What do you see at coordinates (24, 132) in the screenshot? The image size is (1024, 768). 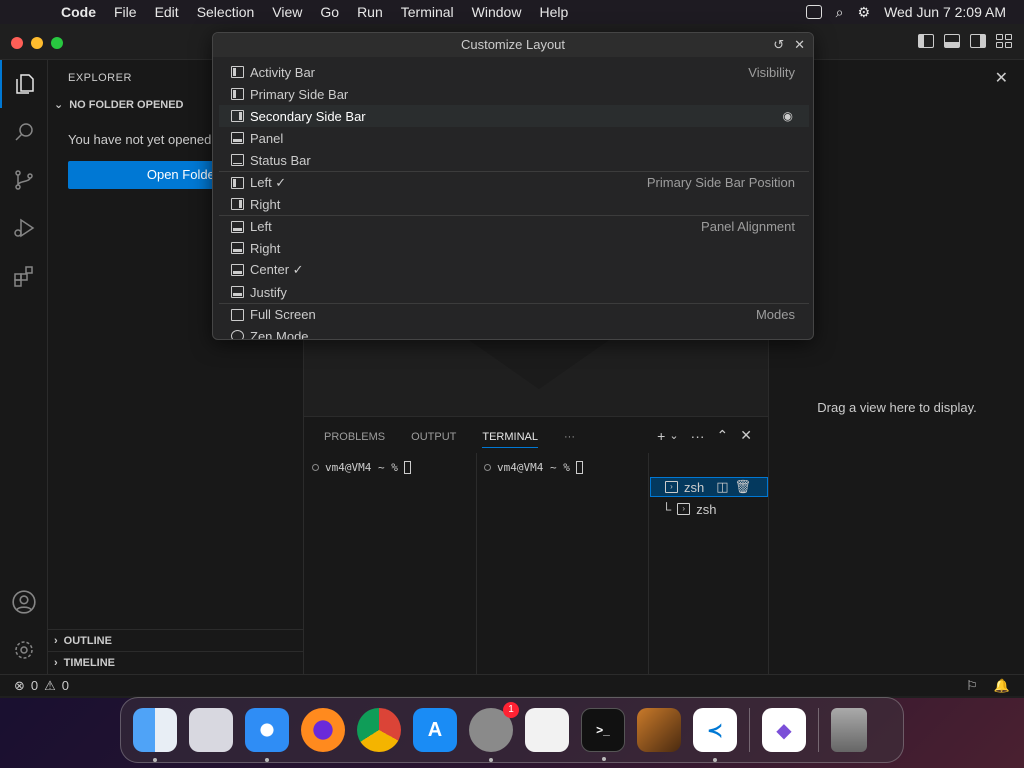 I see `search-icon` at bounding box center [24, 132].